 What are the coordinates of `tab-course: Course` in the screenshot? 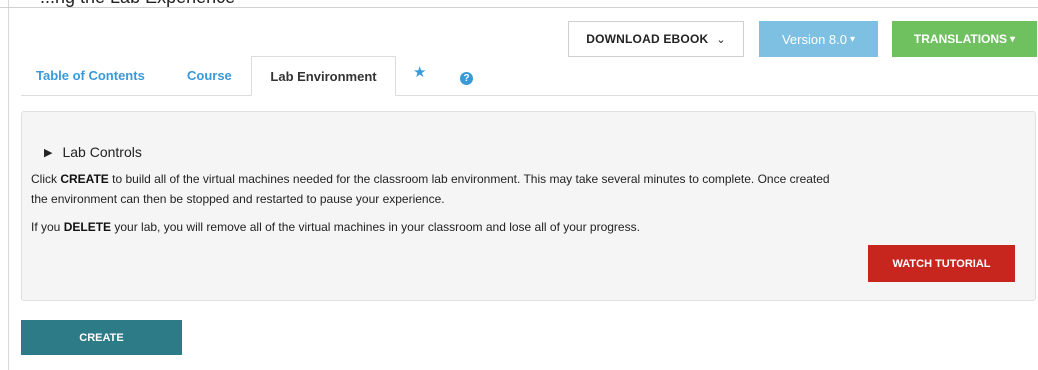 It's located at (209, 75).